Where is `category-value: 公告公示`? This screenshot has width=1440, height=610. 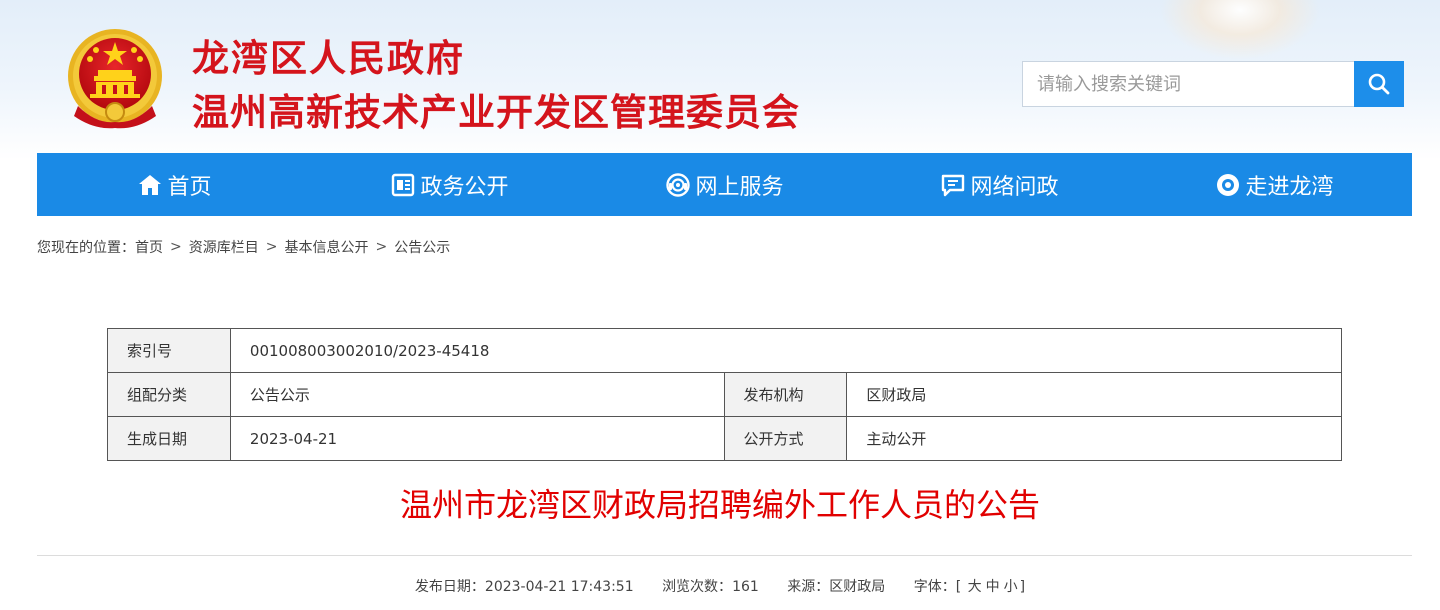 category-value: 公告公示 is located at coordinates (477, 394).